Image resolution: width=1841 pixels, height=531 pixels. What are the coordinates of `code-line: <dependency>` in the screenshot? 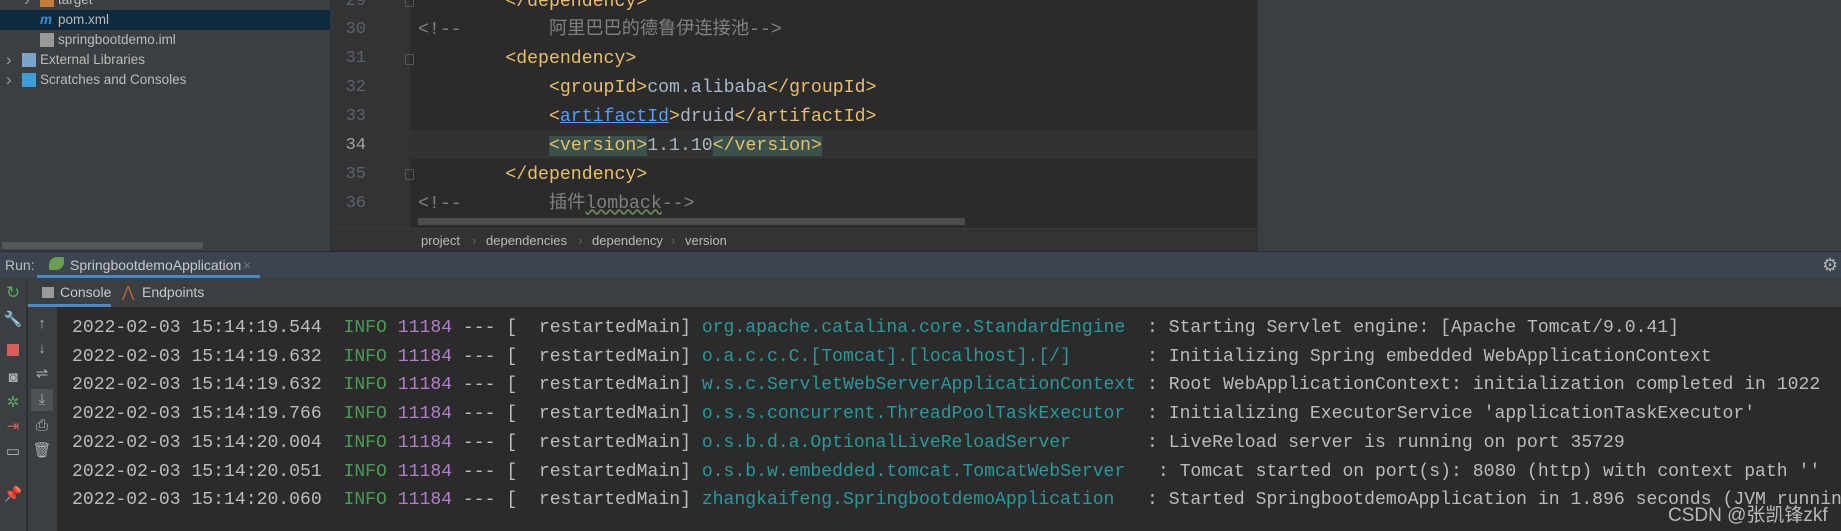 It's located at (527, 59).